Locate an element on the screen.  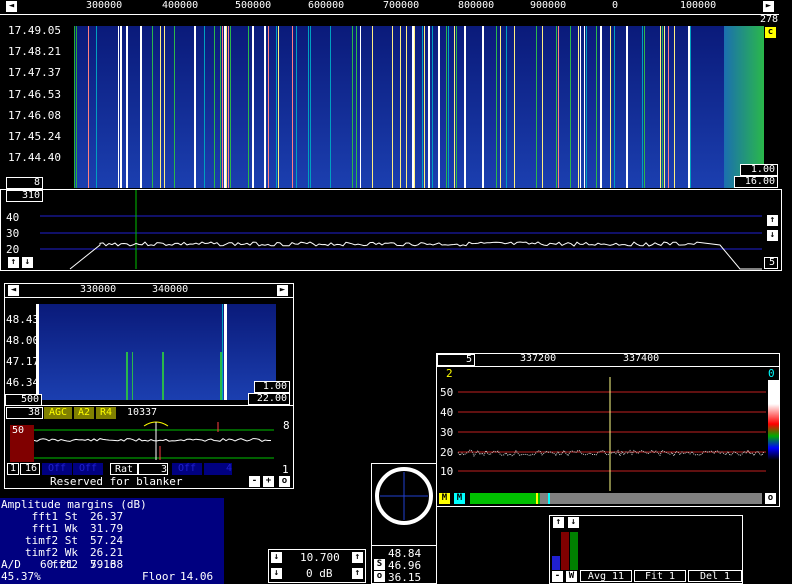
agc-down-button: ↓ is located at coordinates (573, 522).